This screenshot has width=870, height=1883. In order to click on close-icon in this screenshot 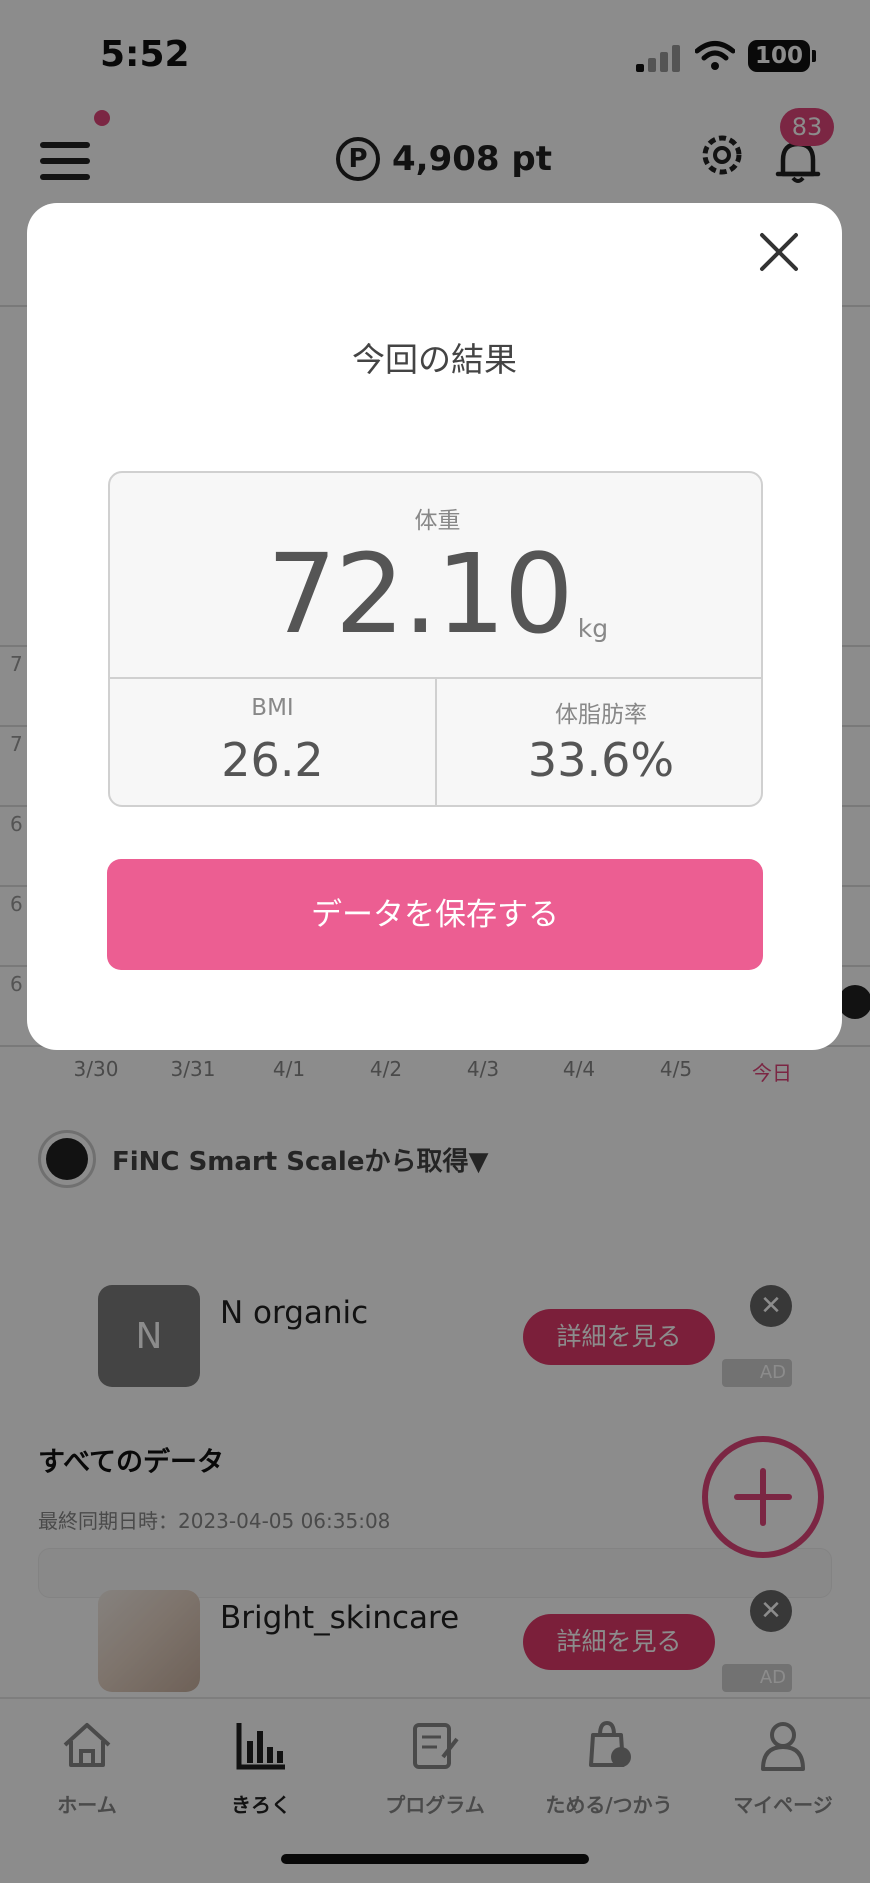, I will do `click(779, 252)`.